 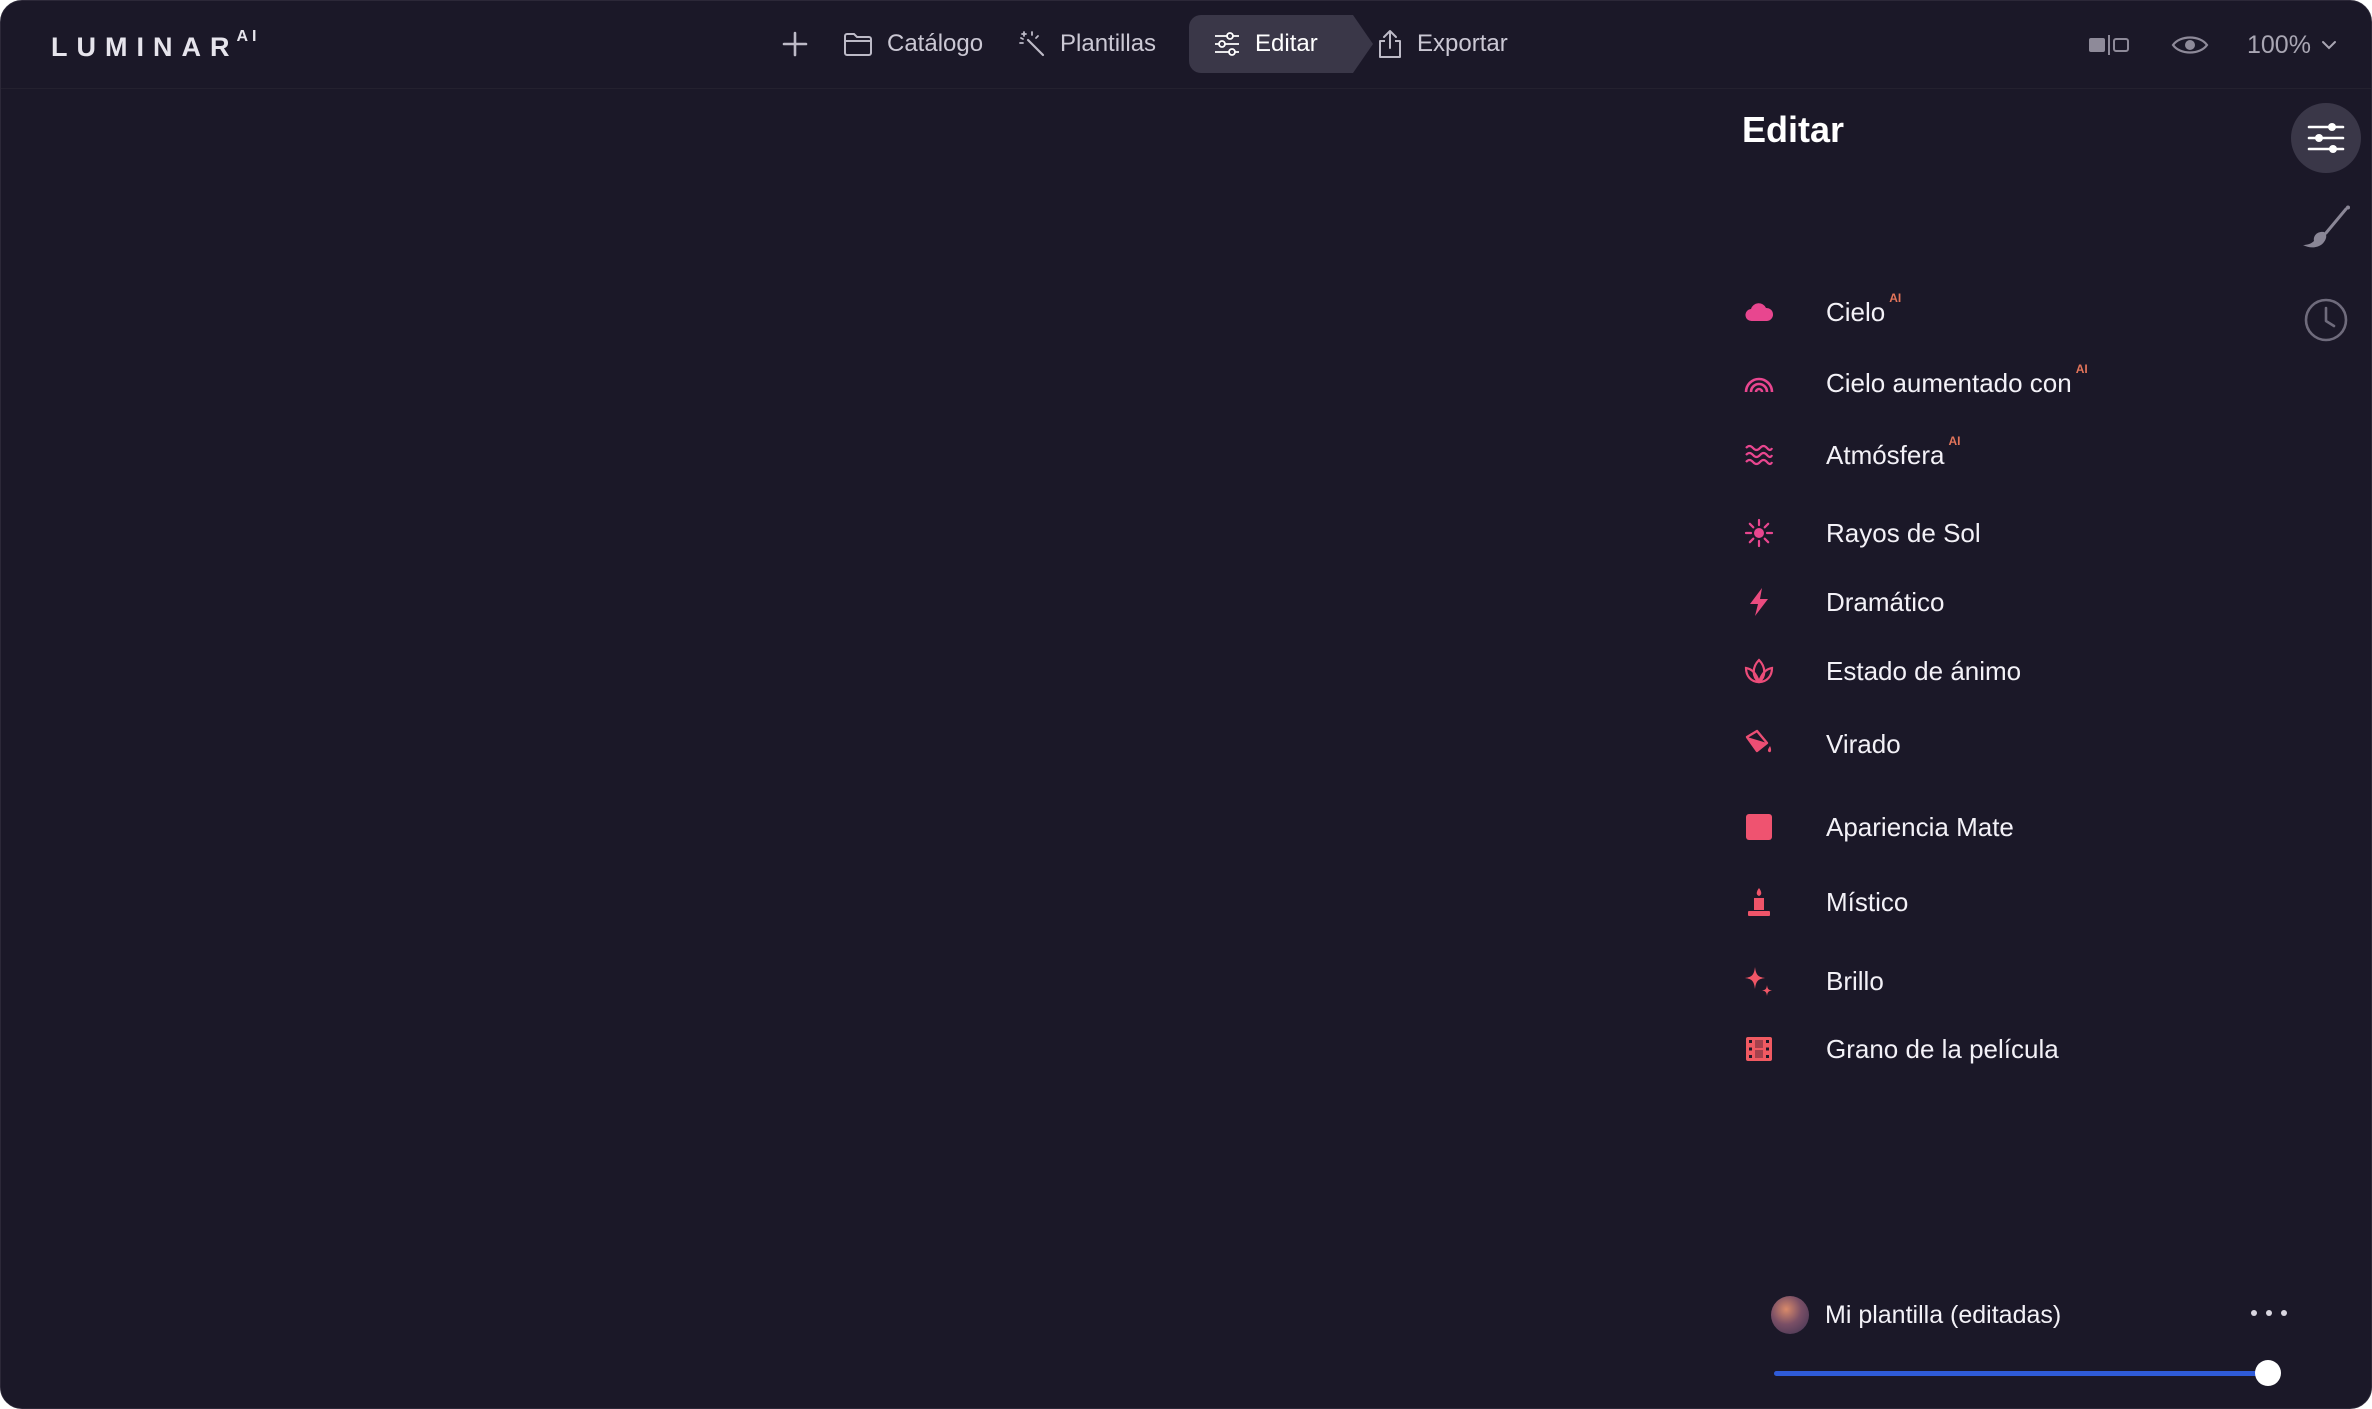 What do you see at coordinates (1893, 451) in the screenshot?
I see `tool-label: Atmósfera AI` at bounding box center [1893, 451].